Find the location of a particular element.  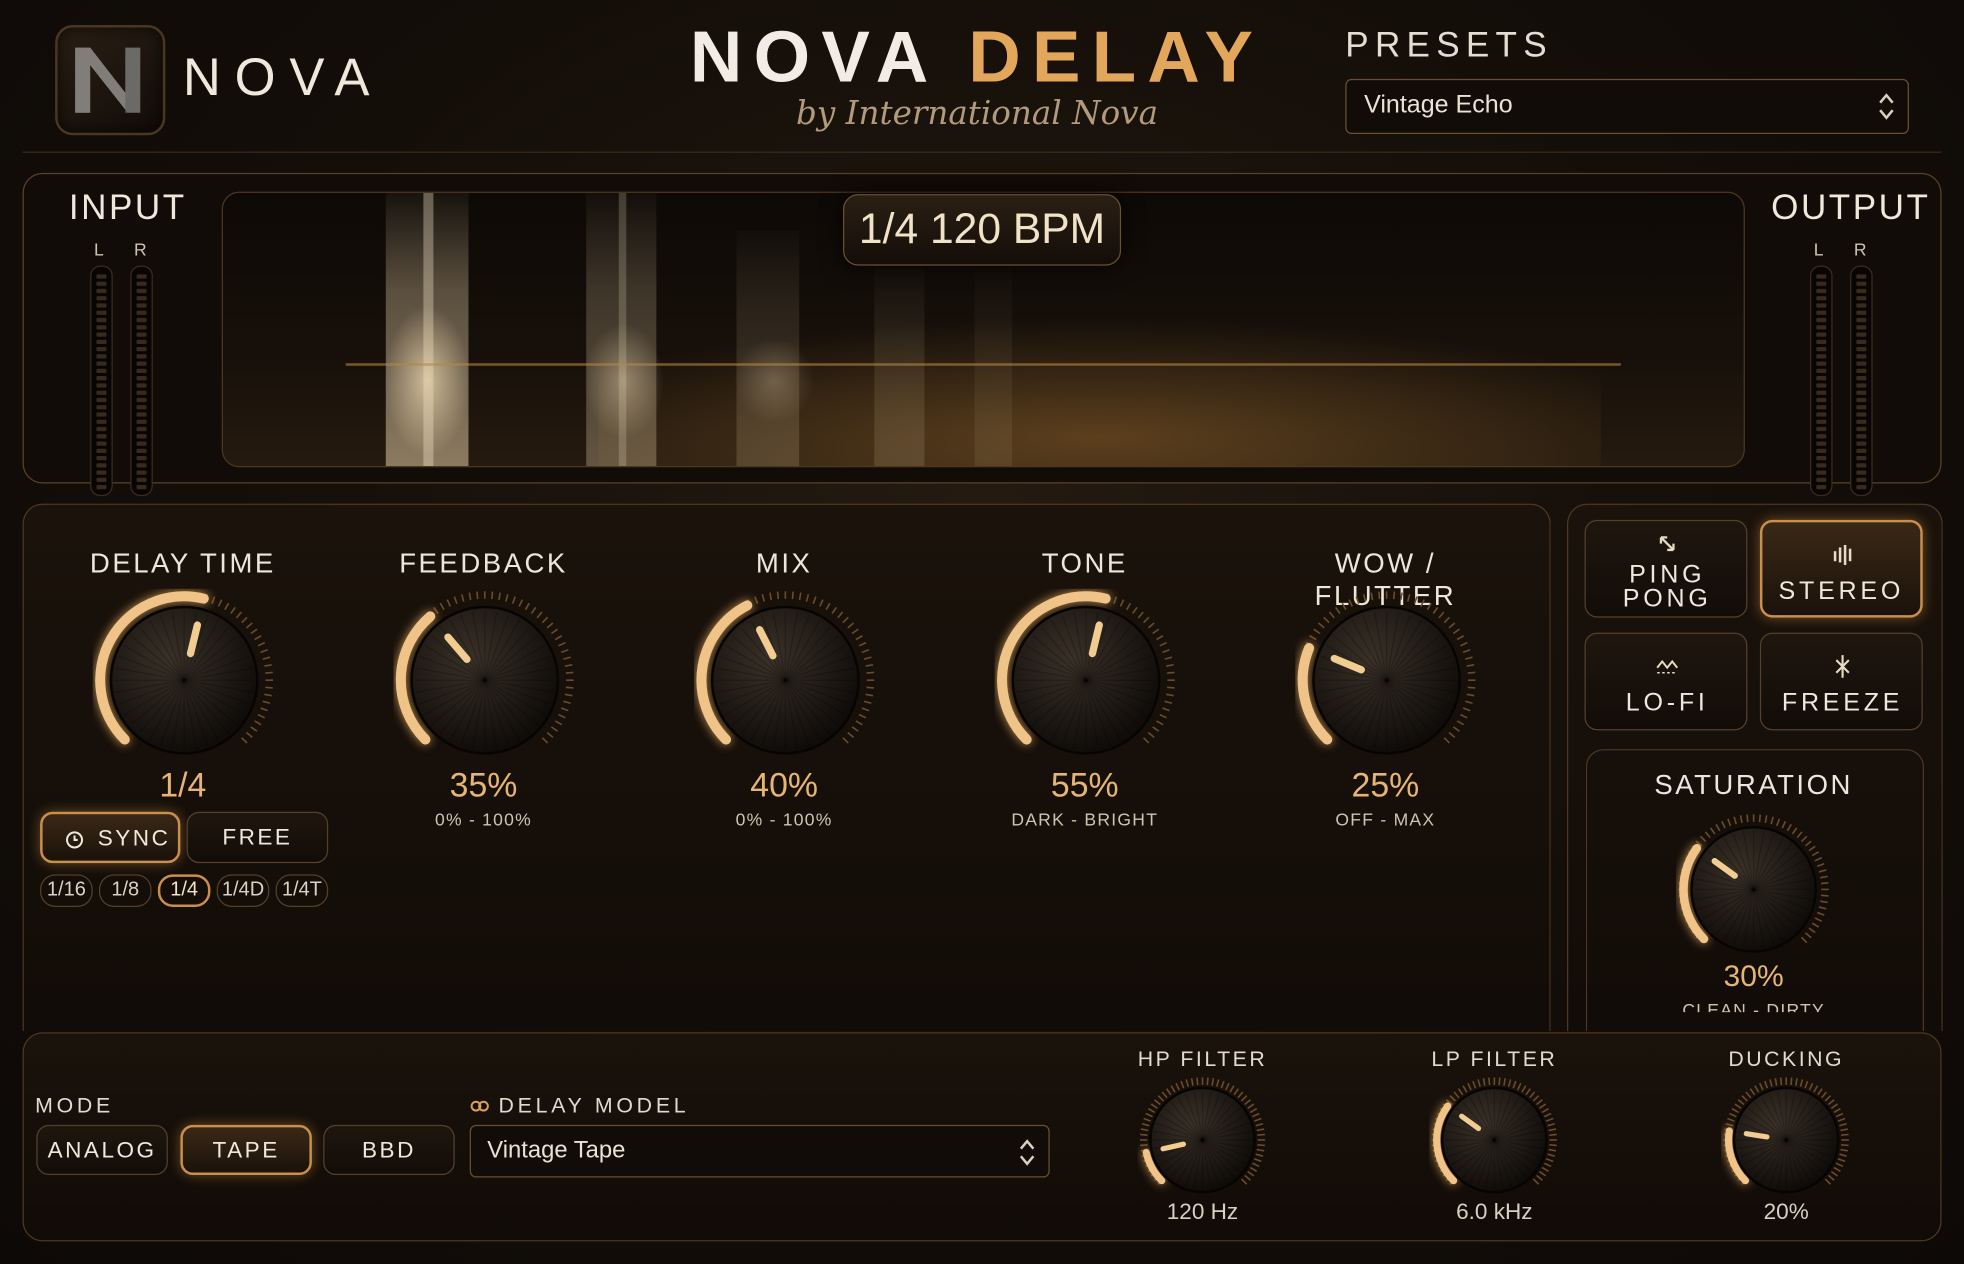

mode-tape-button: TAPE is located at coordinates (246, 1150).